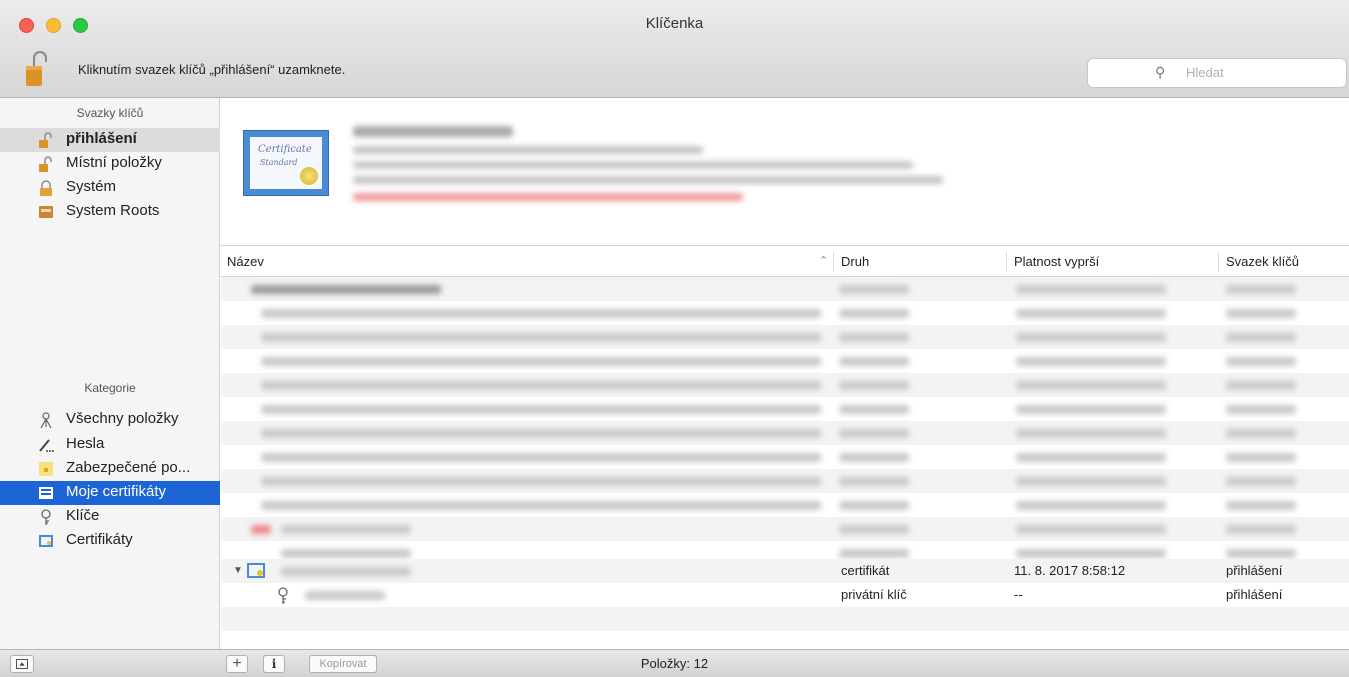 The width and height of the screenshot is (1349, 677). I want to click on certificate-icon, so click(256, 570).